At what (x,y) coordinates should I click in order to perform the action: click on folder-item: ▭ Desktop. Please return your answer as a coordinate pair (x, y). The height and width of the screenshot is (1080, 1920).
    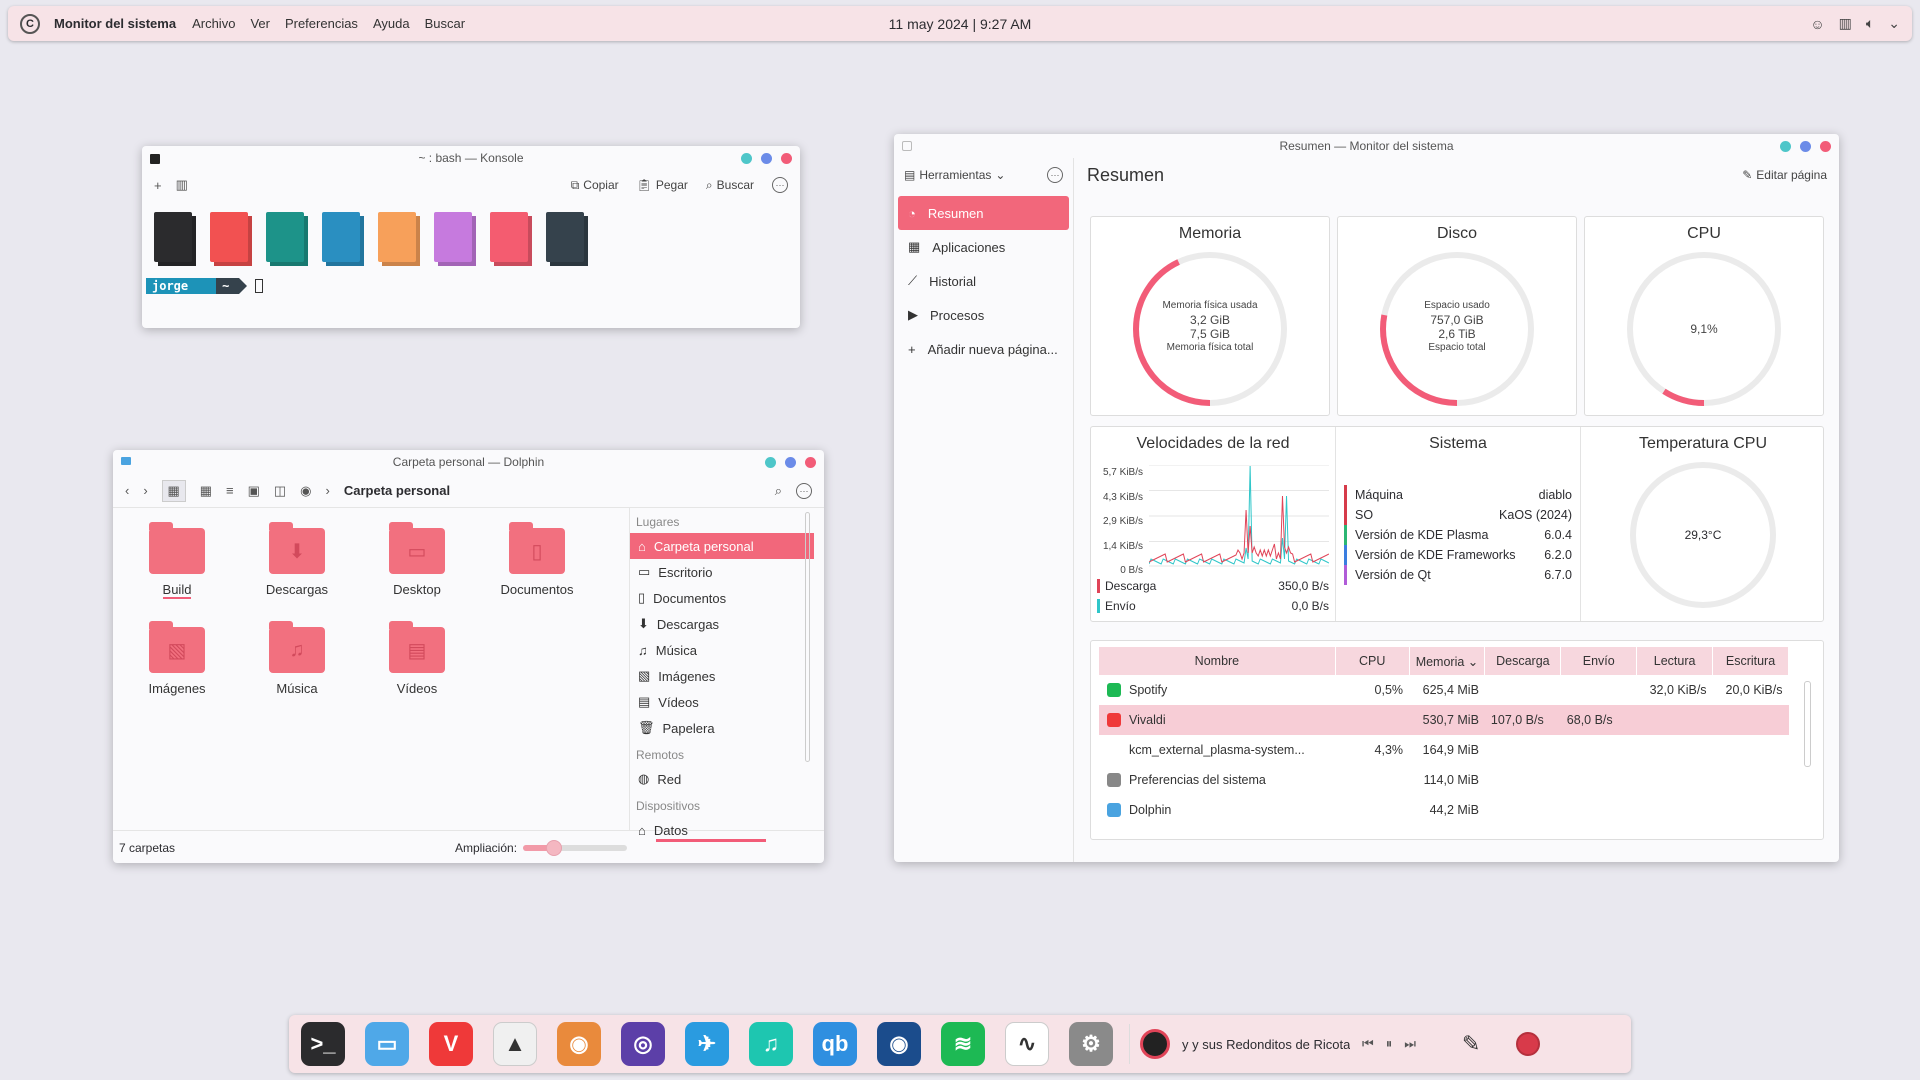
    Looking at the image, I should click on (417, 560).